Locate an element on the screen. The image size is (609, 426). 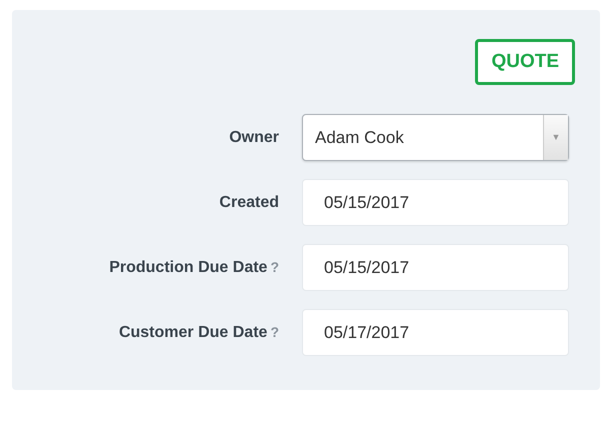
date-field: 05/17/2017 is located at coordinates (435, 332).